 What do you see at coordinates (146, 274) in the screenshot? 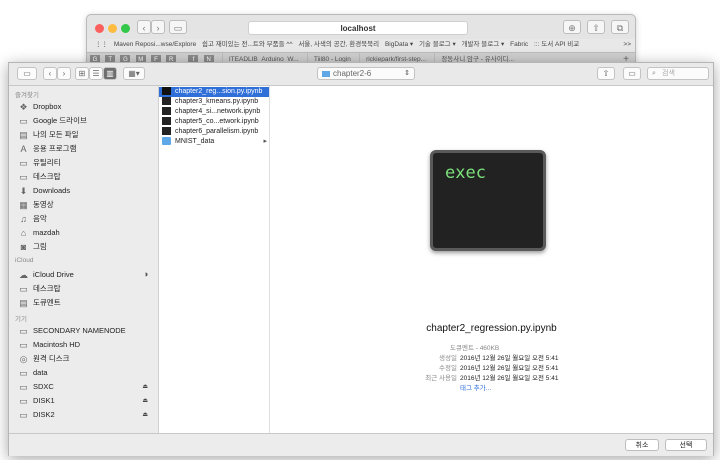
I see `sync-status-icon: ◑` at bounding box center [146, 274].